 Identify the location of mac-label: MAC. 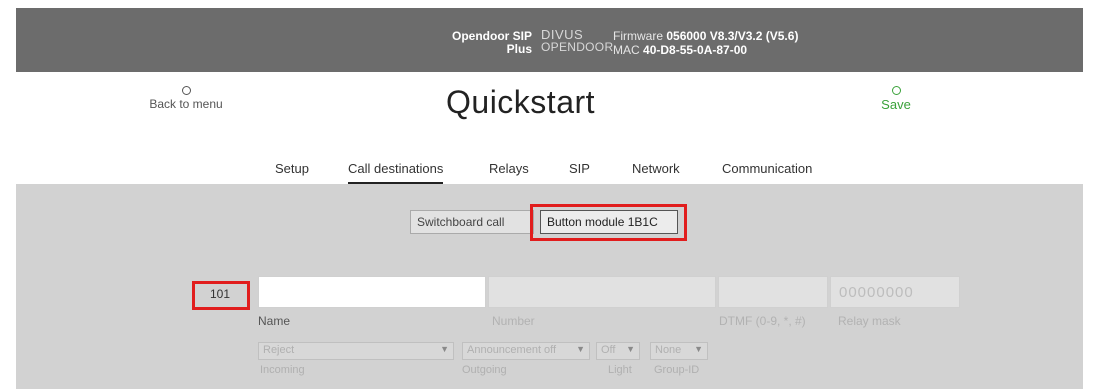
(626, 50).